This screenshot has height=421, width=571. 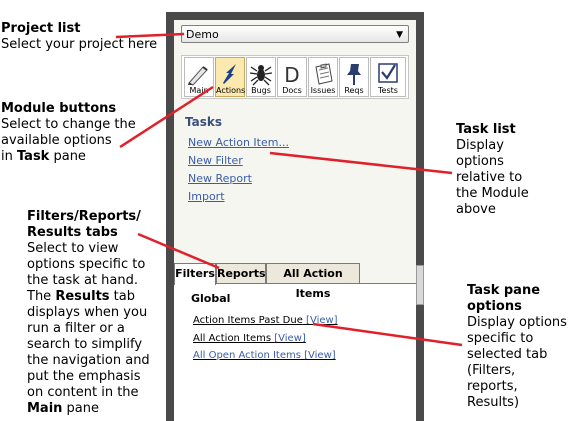 I want to click on module-button-actions: Actions, so click(x=230, y=77).